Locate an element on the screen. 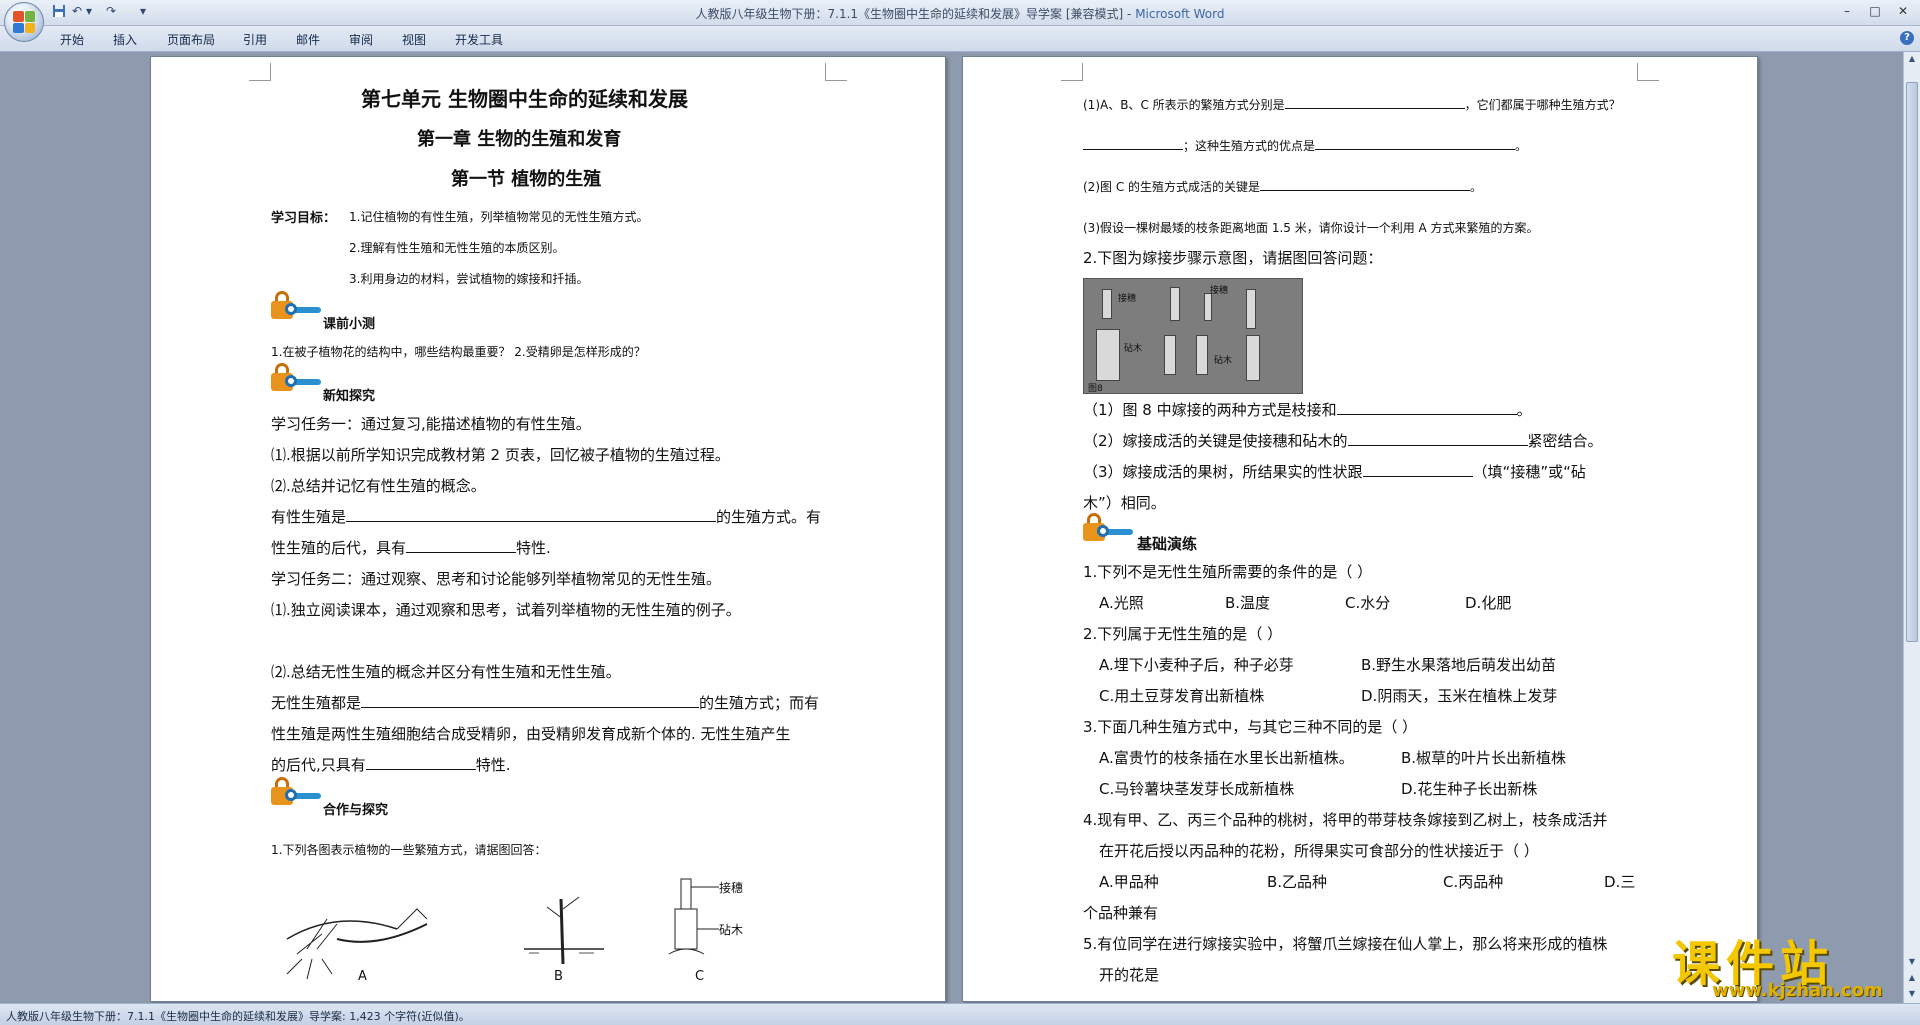 This screenshot has width=1920, height=1025. sexual-def-line2: 性生殖的后代，具有 特性. is located at coordinates (411, 548).